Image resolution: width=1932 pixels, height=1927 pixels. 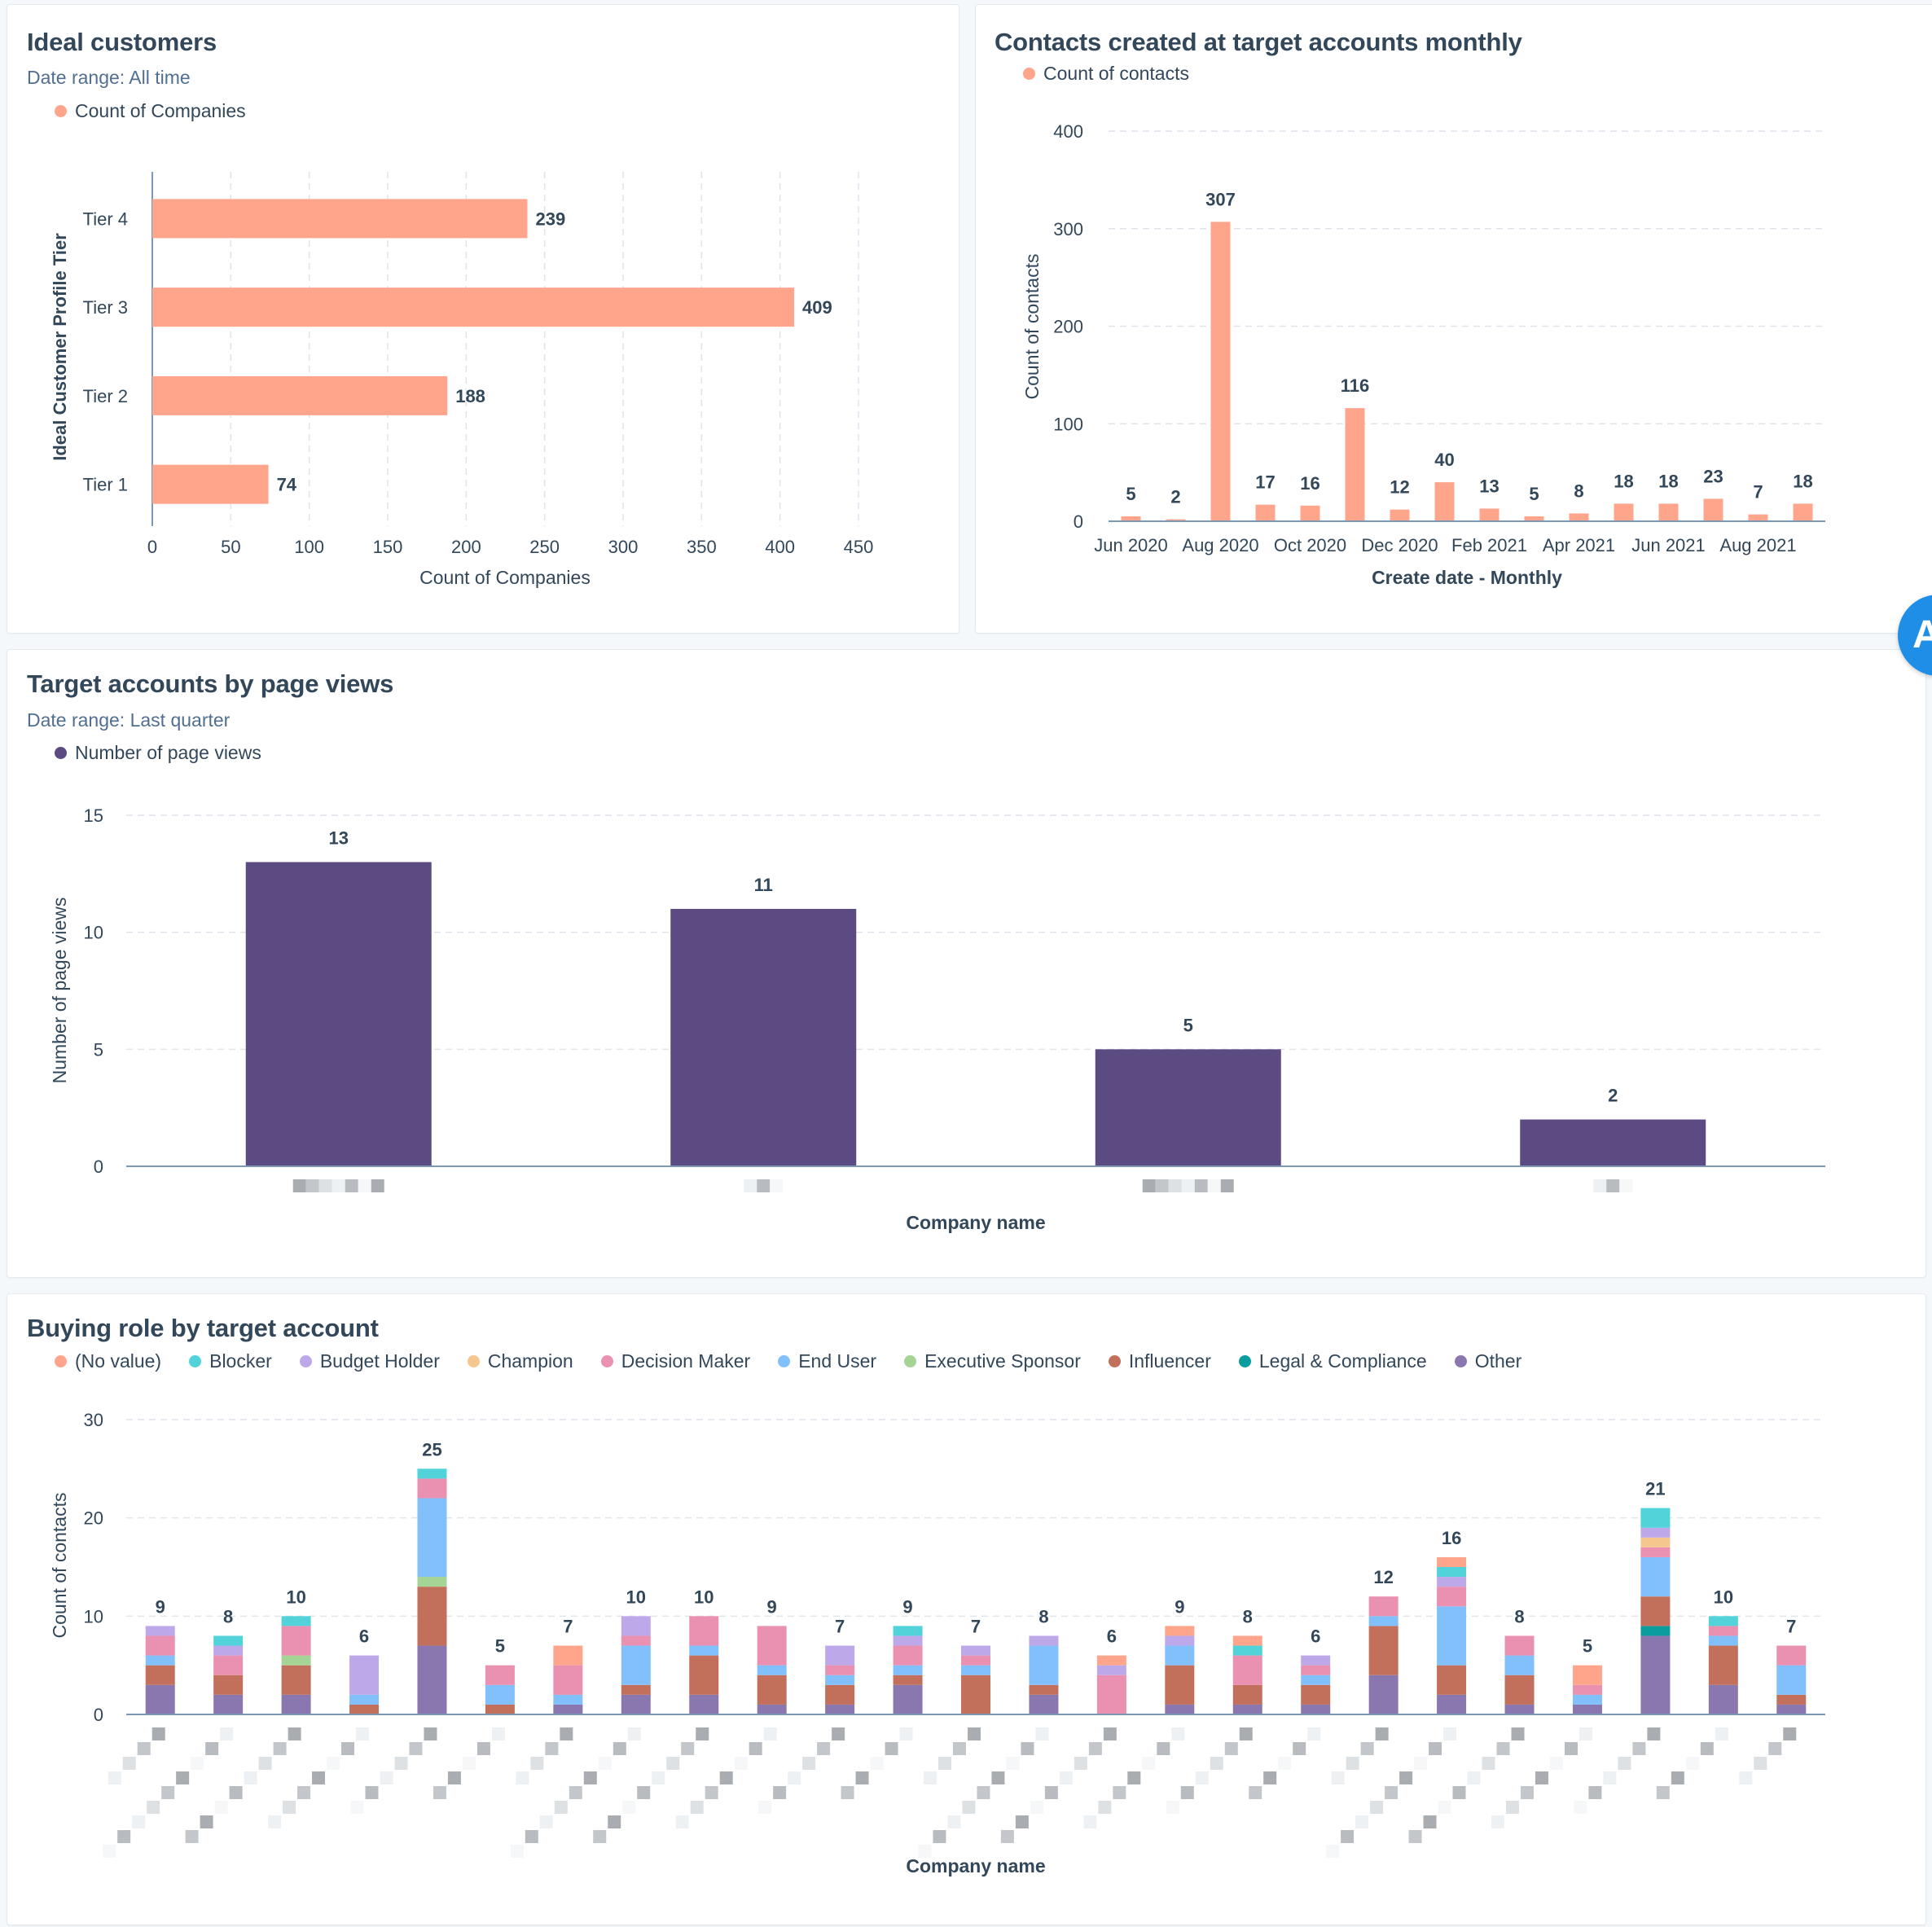 I want to click on y-tick-label: 30, so click(x=93, y=1420).